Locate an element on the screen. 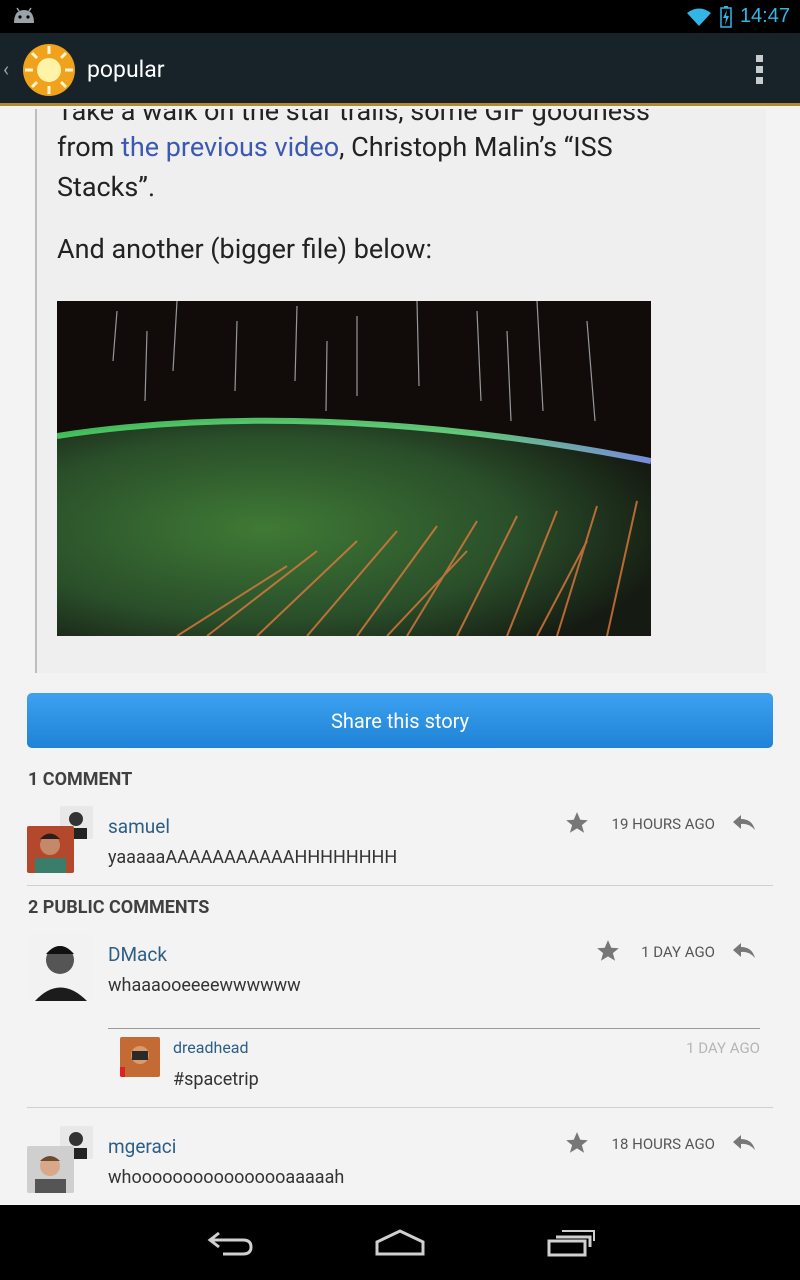 The height and width of the screenshot is (1280, 800). clock: 14:47 is located at coordinates (764, 16).